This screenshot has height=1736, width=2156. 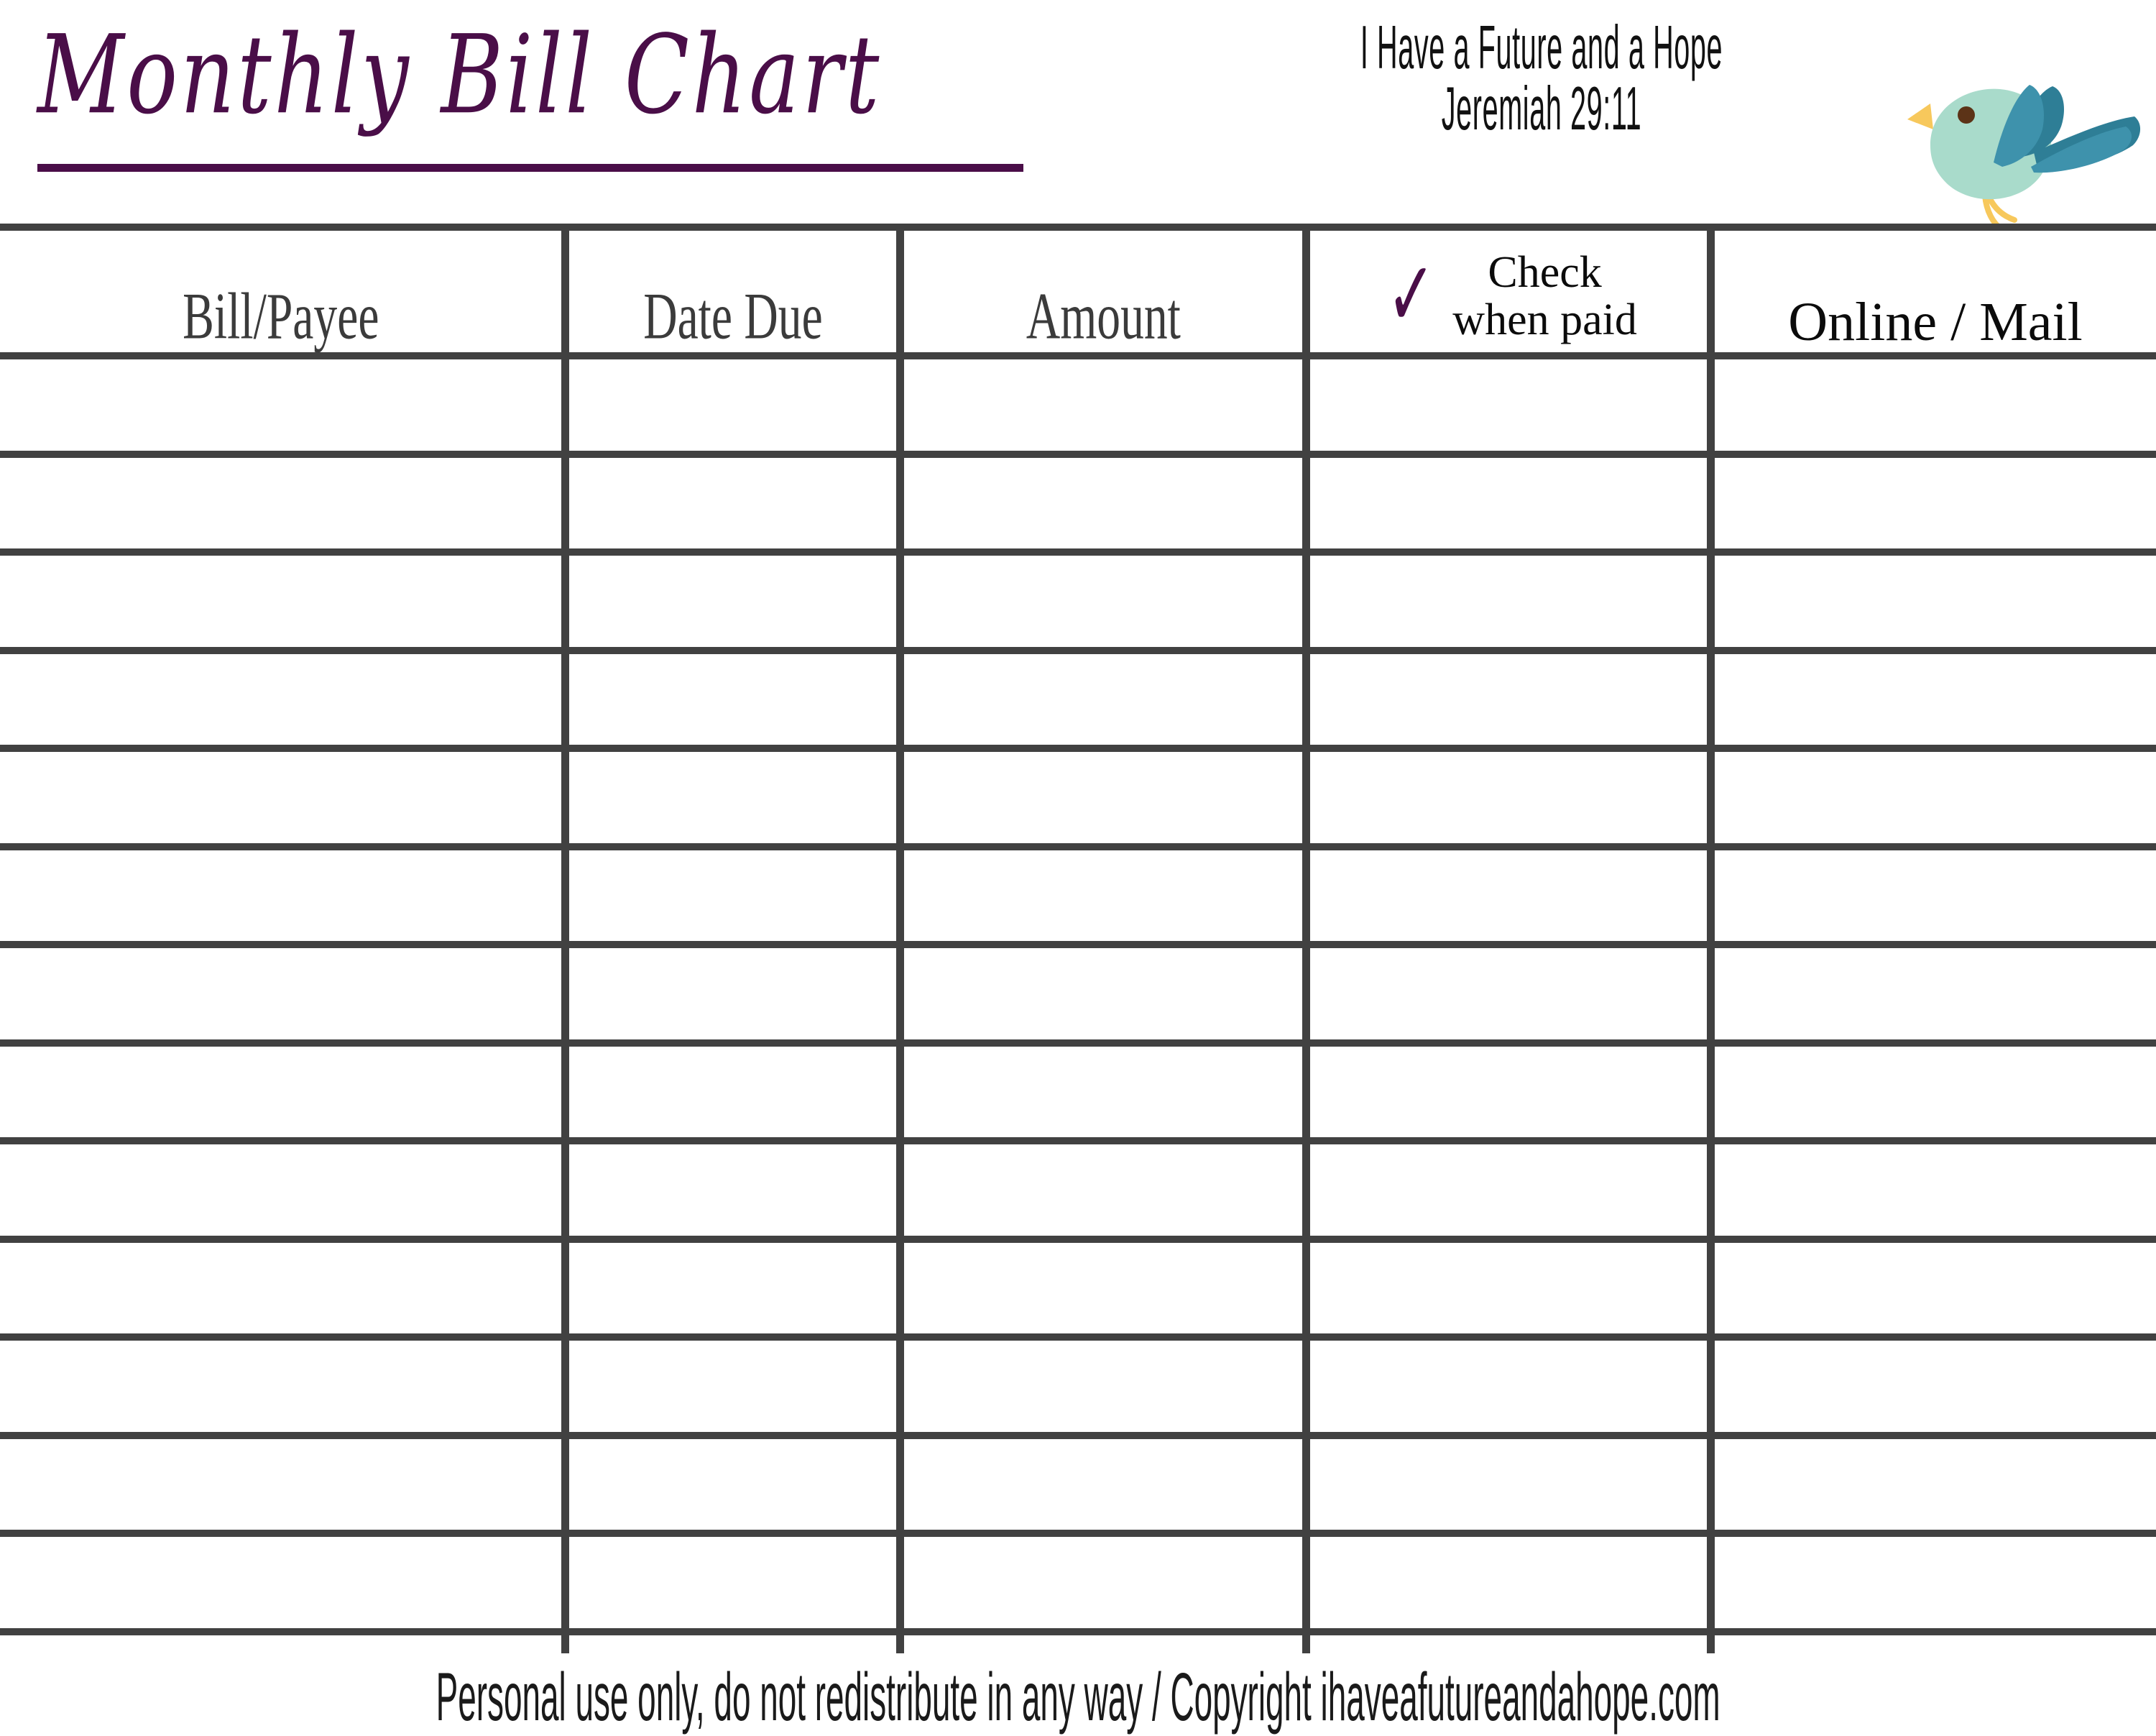 What do you see at coordinates (1078, 355) in the screenshot?
I see `header-bottom-border` at bounding box center [1078, 355].